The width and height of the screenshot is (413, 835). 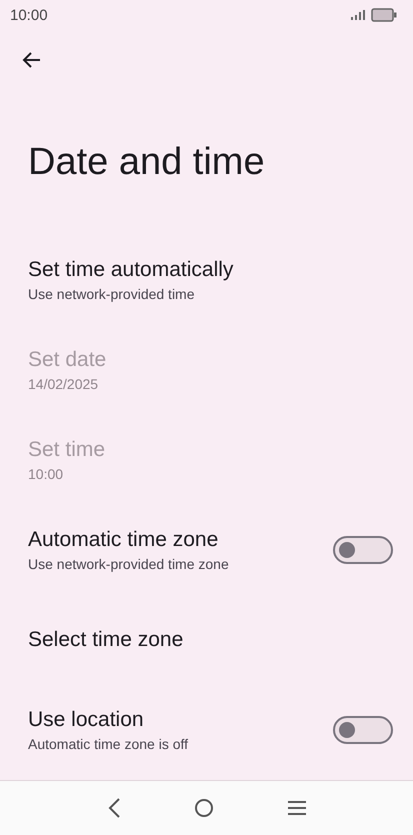 I want to click on setting-summary: Use network-provided time, so click(x=112, y=294).